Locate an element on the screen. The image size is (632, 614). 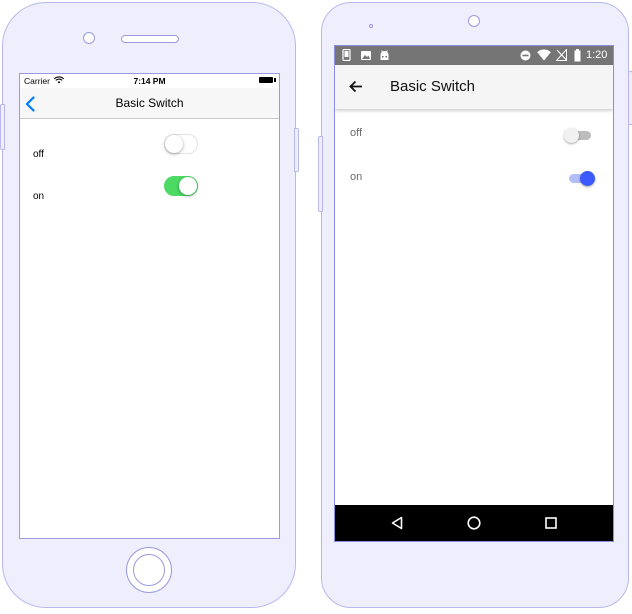
battery-tip is located at coordinates (275, 80).